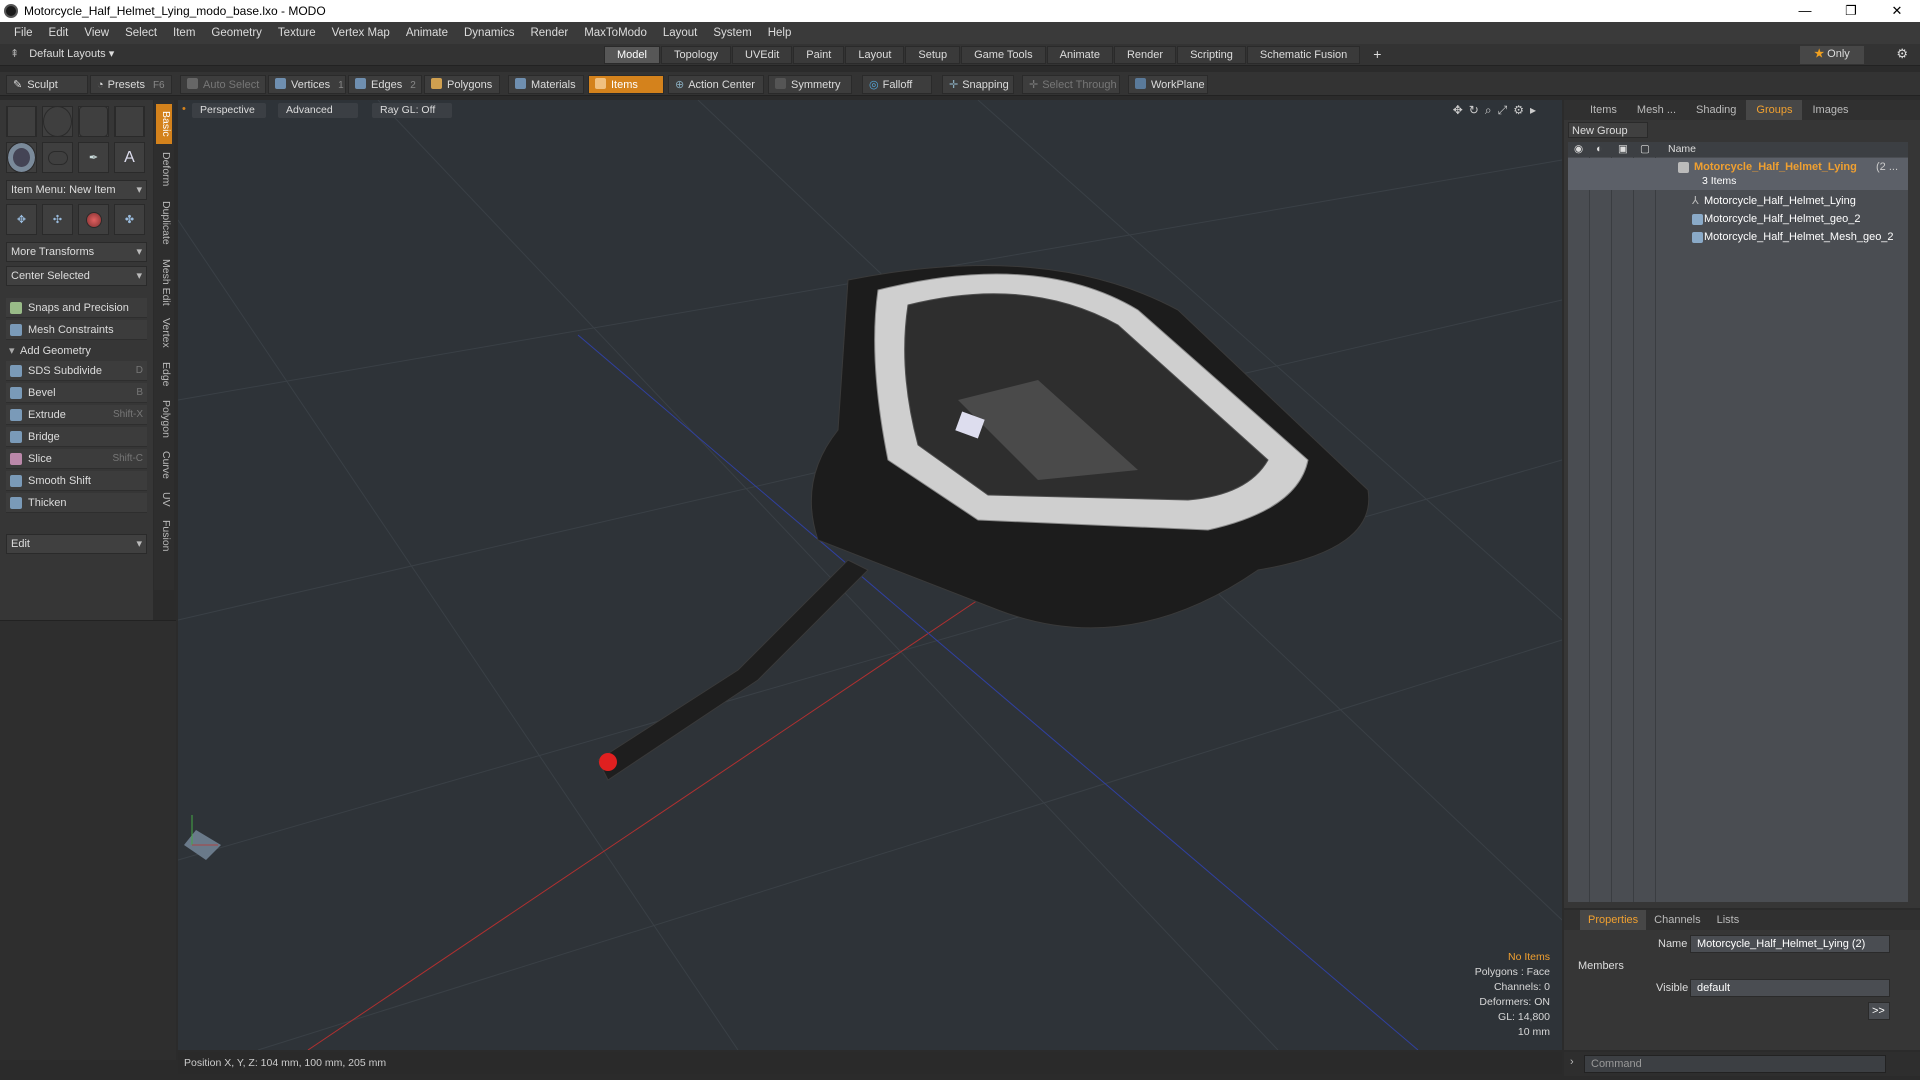  What do you see at coordinates (1728, 920) in the screenshot?
I see `tab-lists: Lists` at bounding box center [1728, 920].